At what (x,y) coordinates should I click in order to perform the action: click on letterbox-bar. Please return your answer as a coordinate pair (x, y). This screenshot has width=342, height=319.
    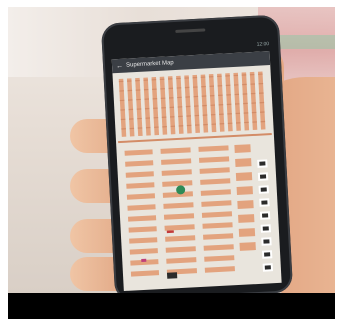
    Looking at the image, I should click on (173, 306).